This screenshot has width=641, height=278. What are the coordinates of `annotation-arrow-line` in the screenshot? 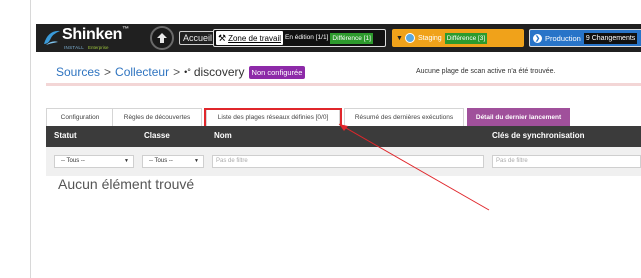 It's located at (414, 167).